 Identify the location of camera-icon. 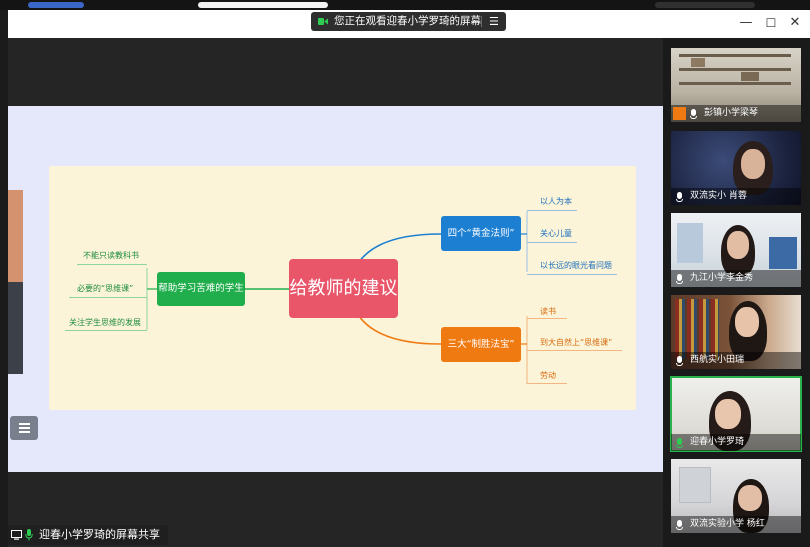
(323, 21).